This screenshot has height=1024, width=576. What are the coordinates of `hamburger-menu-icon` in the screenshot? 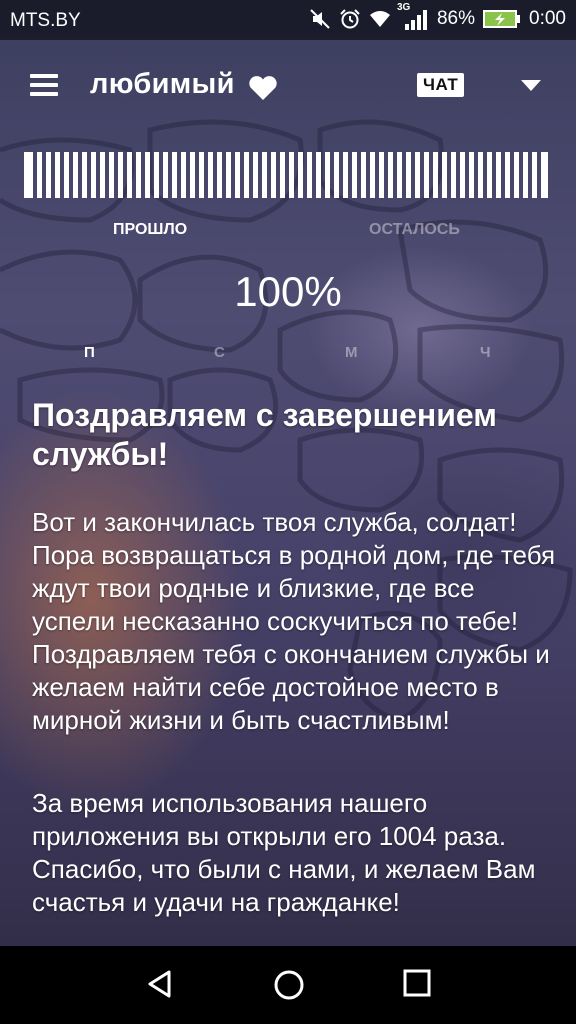 It's located at (44, 85).